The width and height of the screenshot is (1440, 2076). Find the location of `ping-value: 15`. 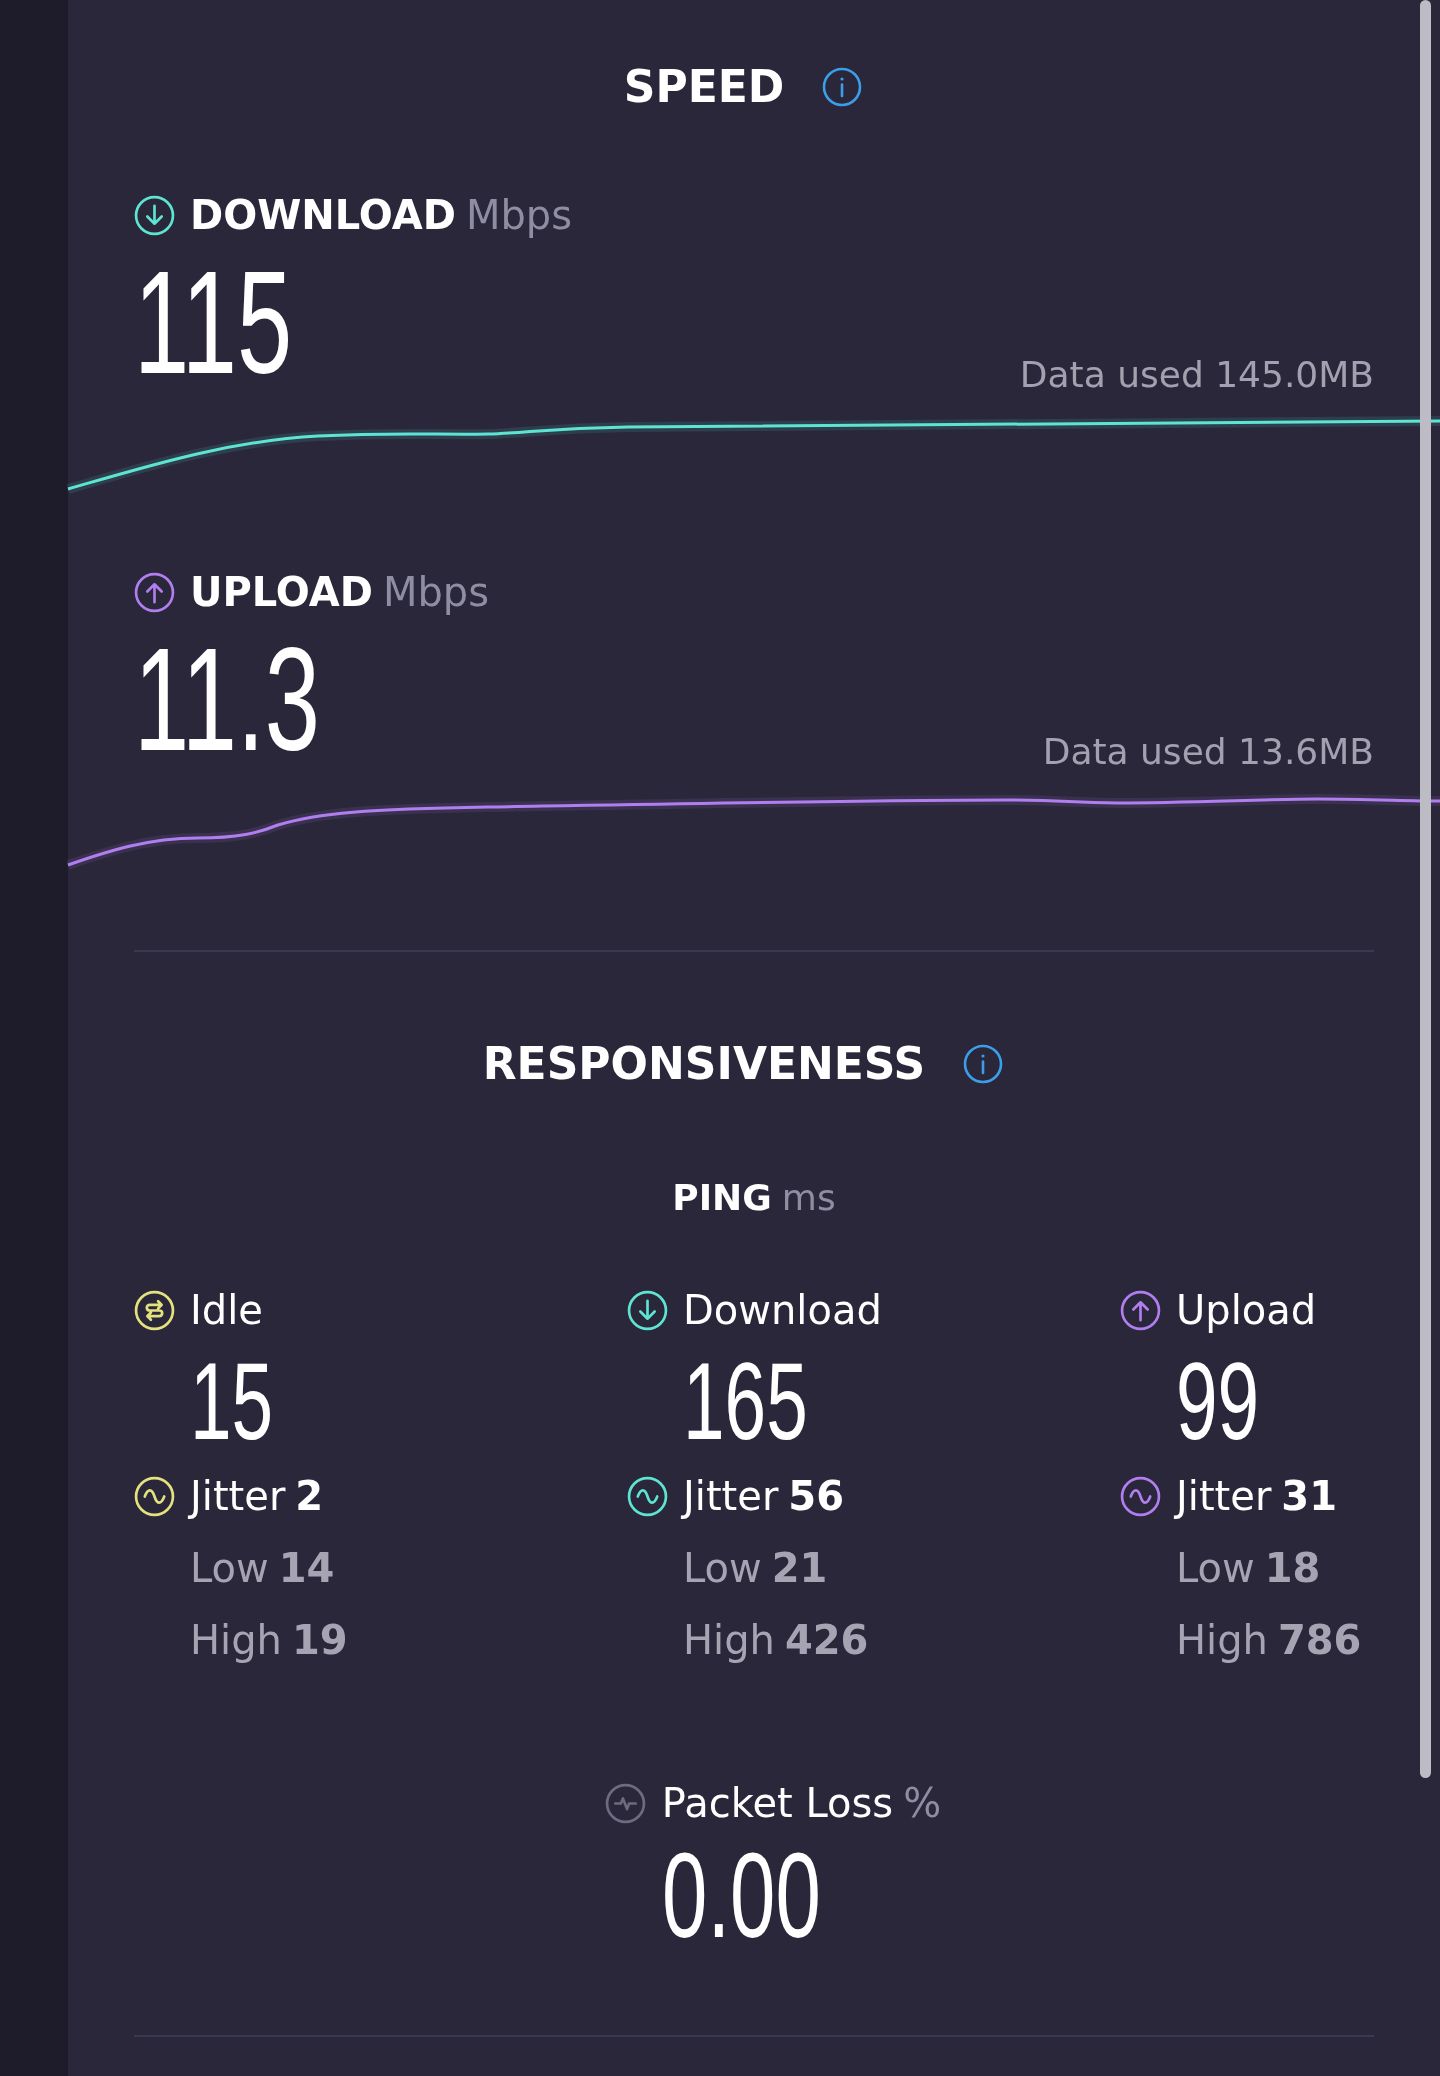

ping-value: 15 is located at coordinates (232, 1401).